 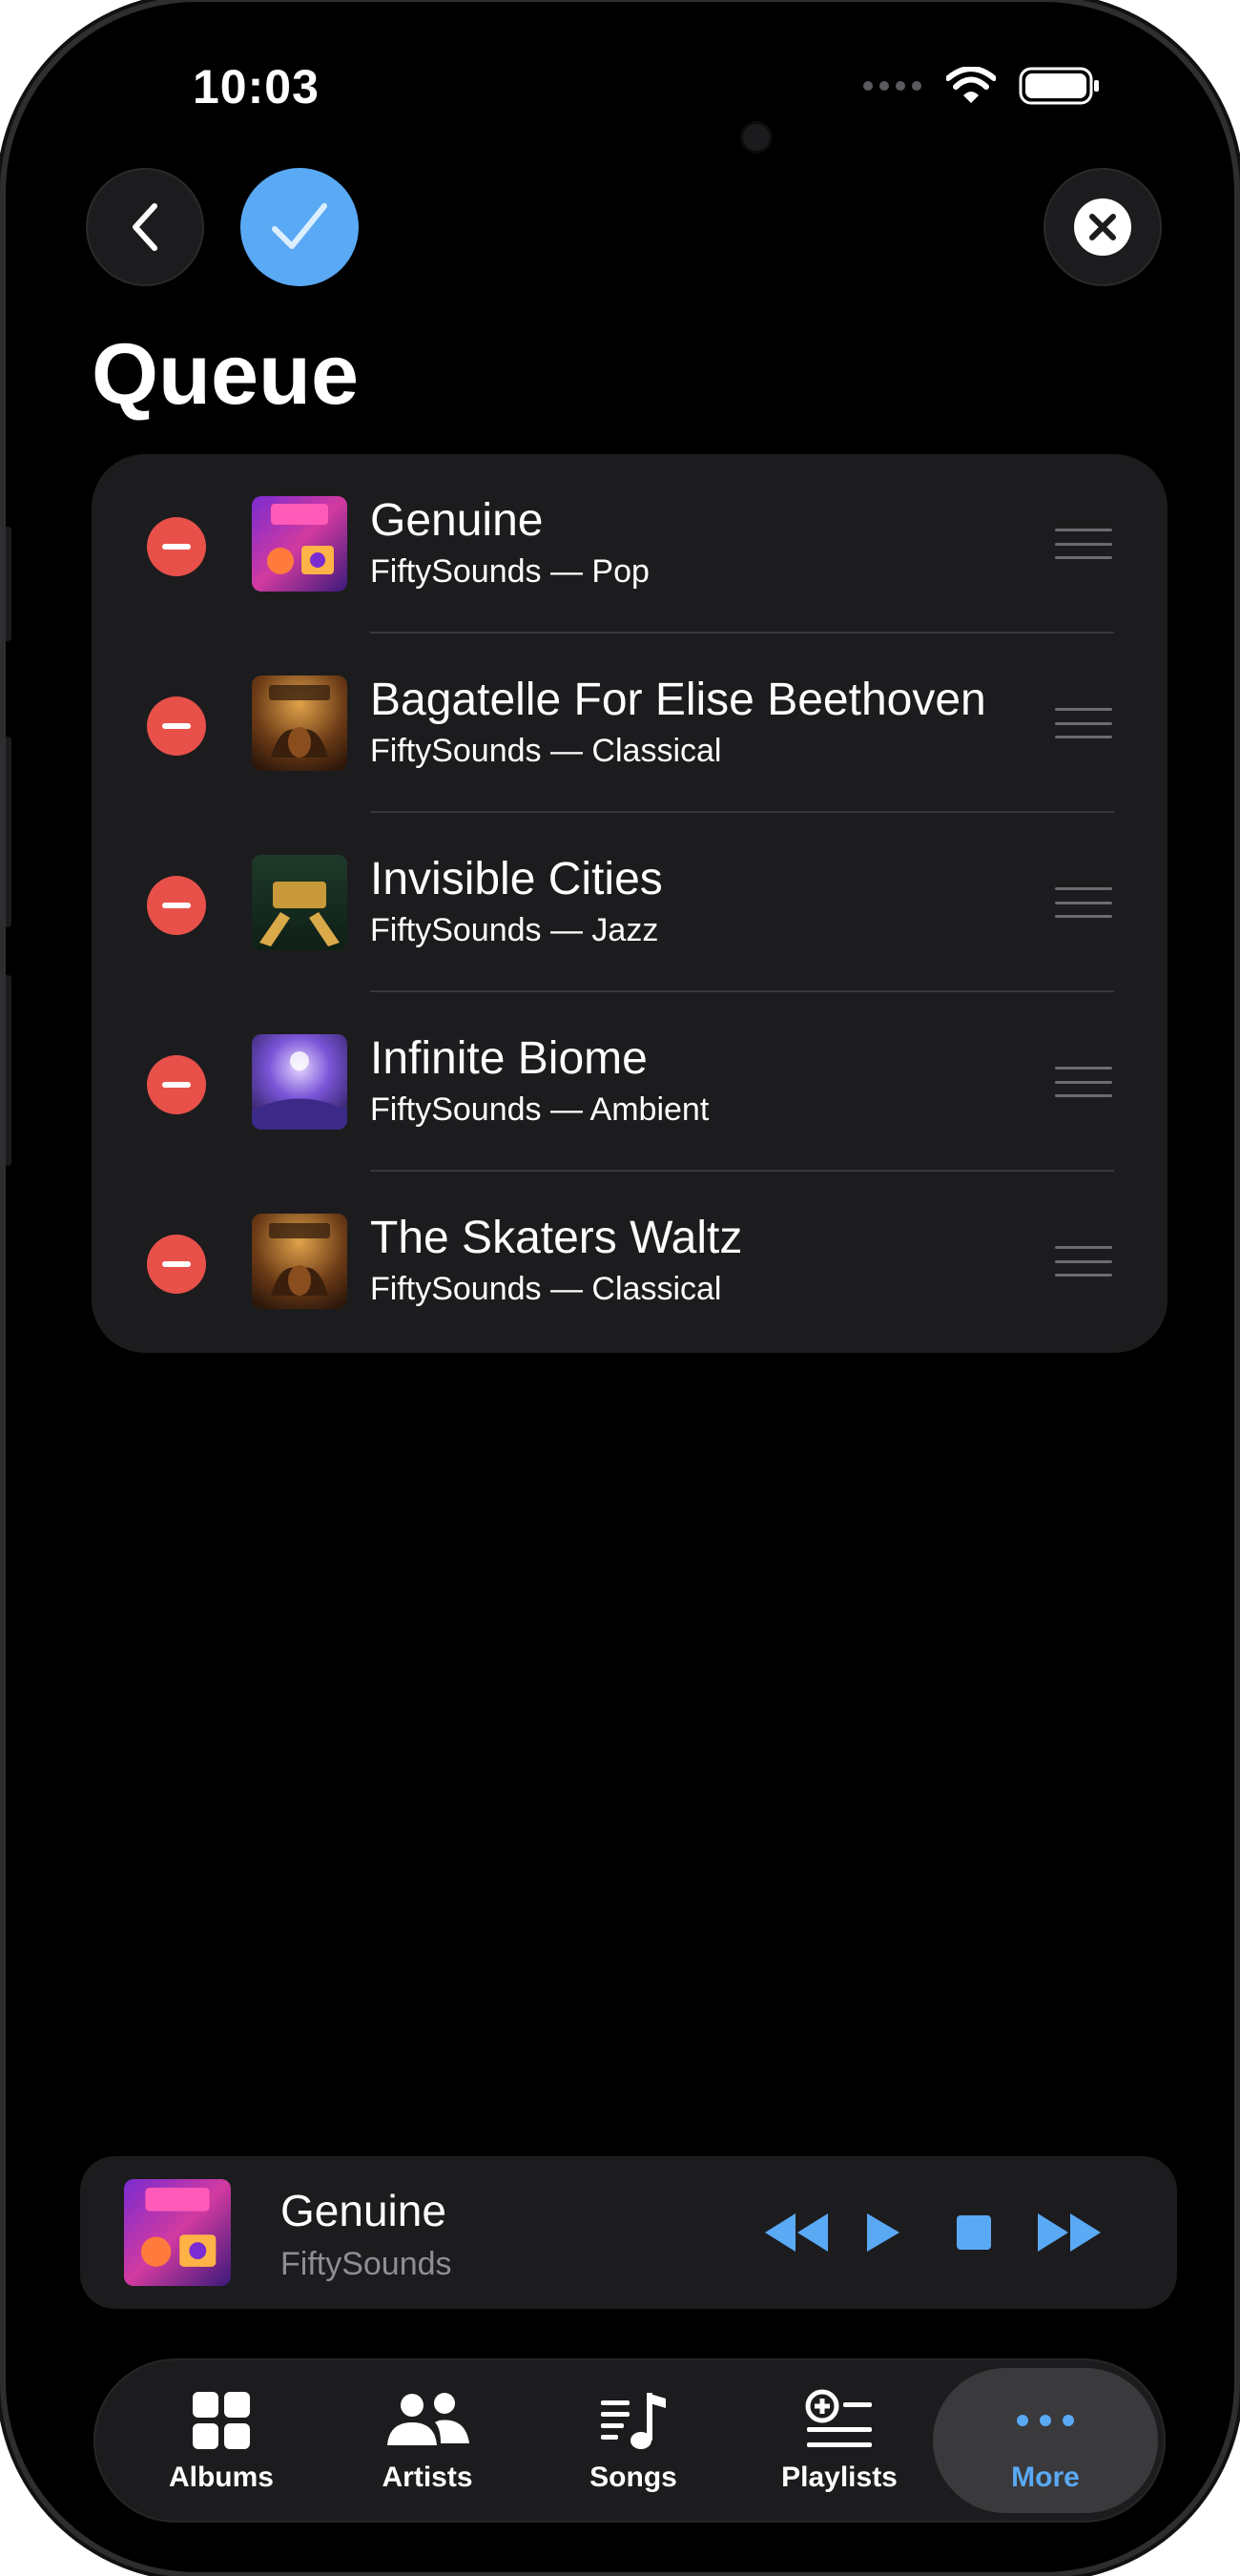 I want to click on queue-row: Infinite Biome FiftySounds — Ambient, so click(x=630, y=1082).